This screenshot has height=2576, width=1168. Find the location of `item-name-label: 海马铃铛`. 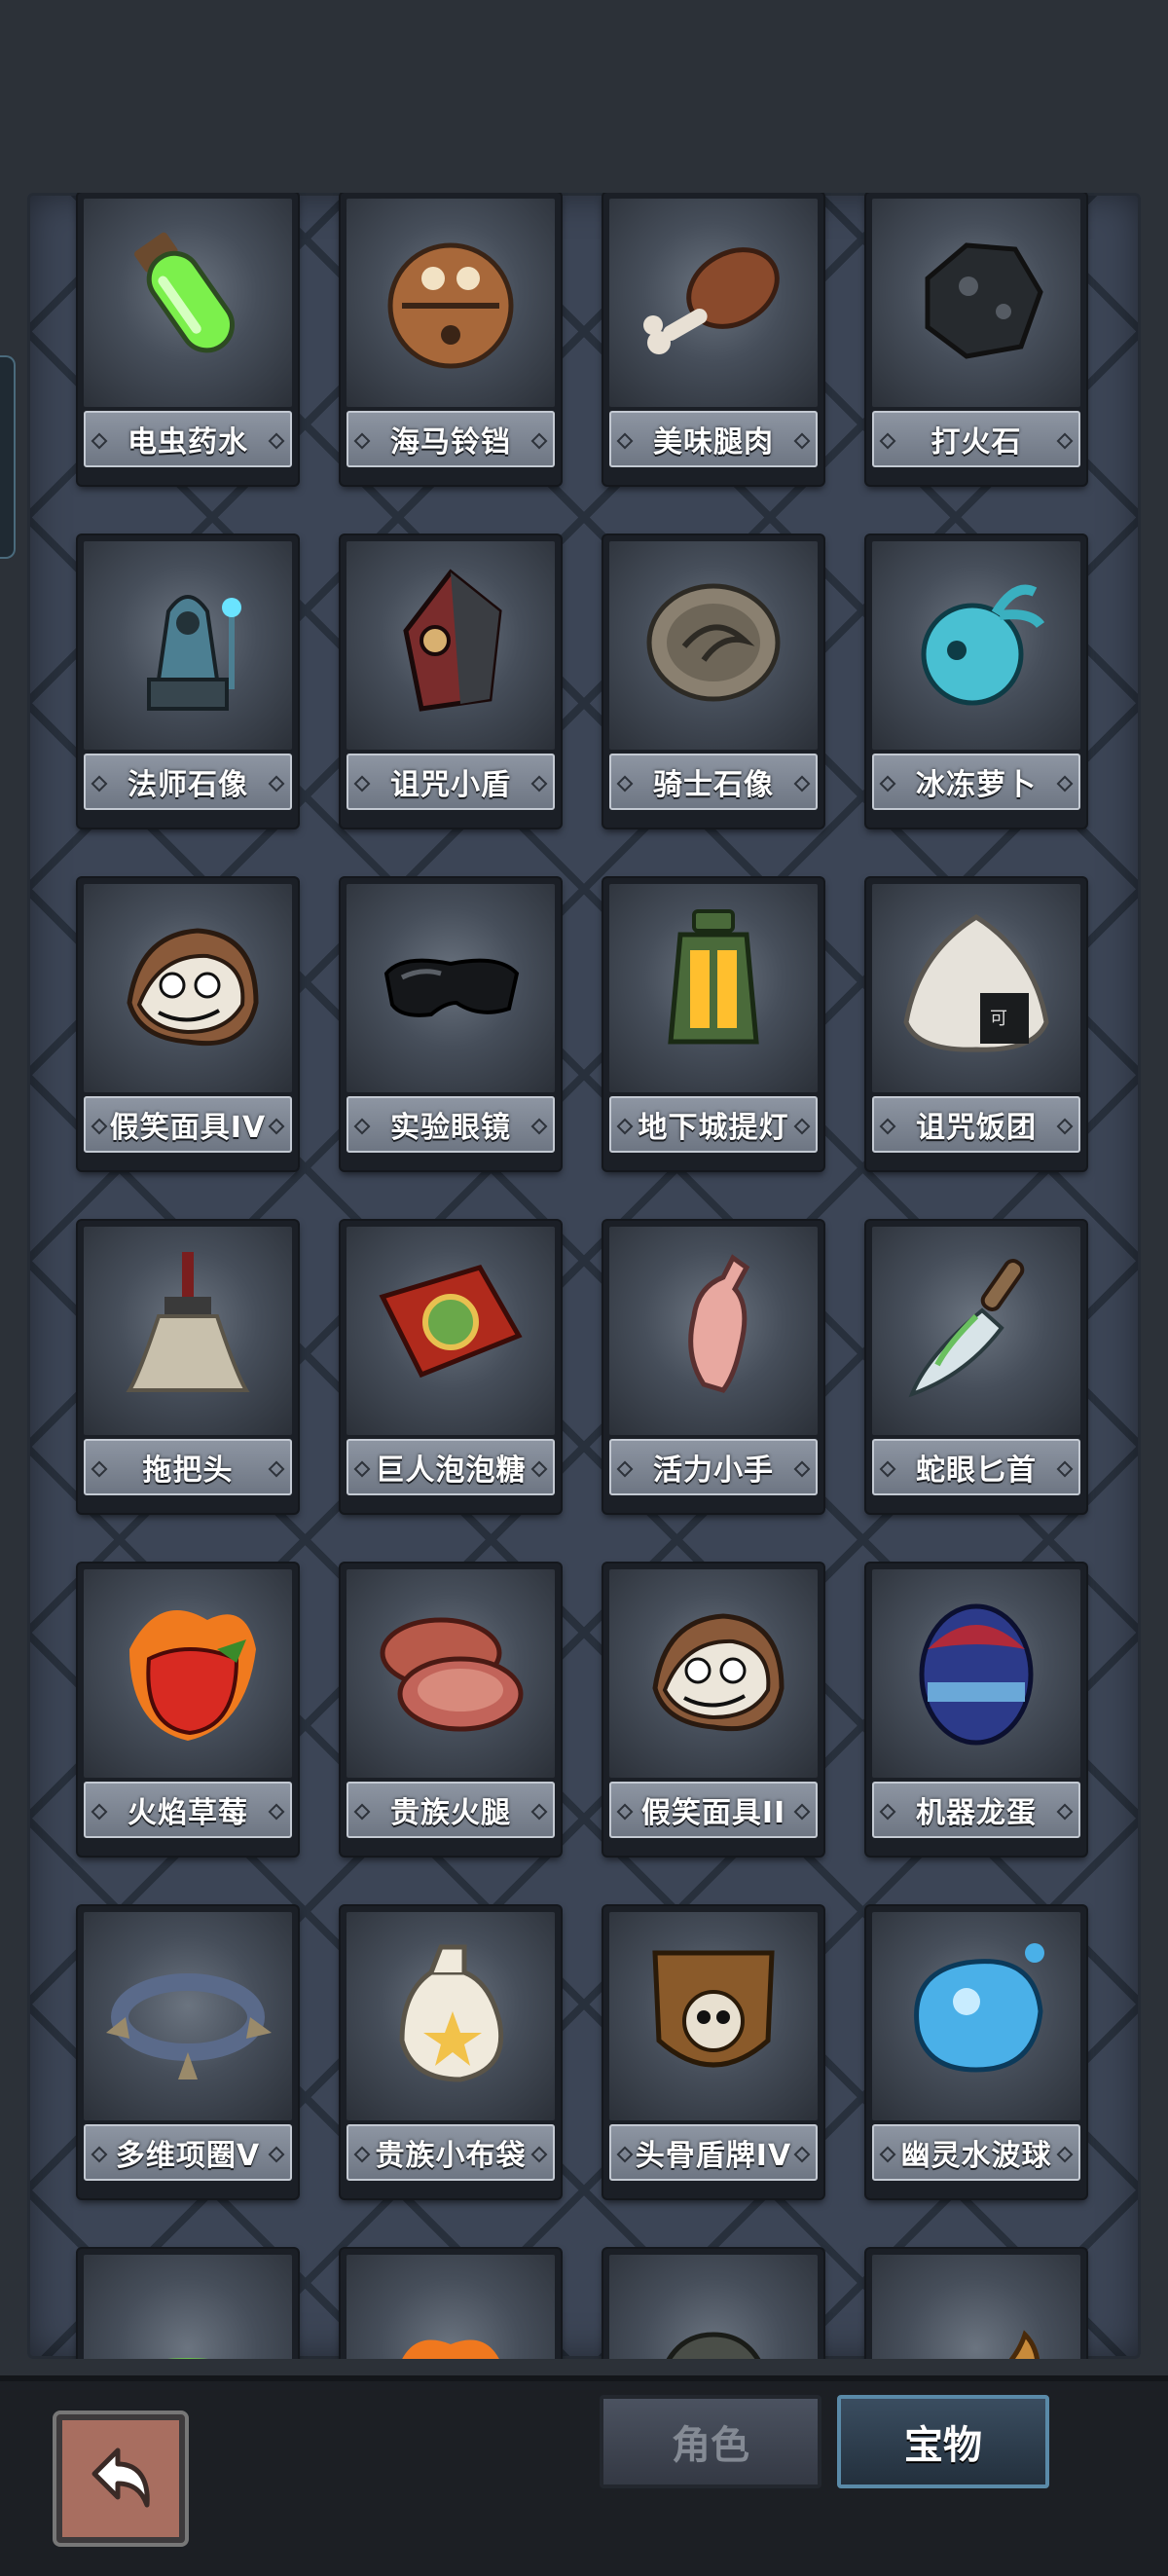

item-name-label: 海马铃铛 is located at coordinates (451, 439).